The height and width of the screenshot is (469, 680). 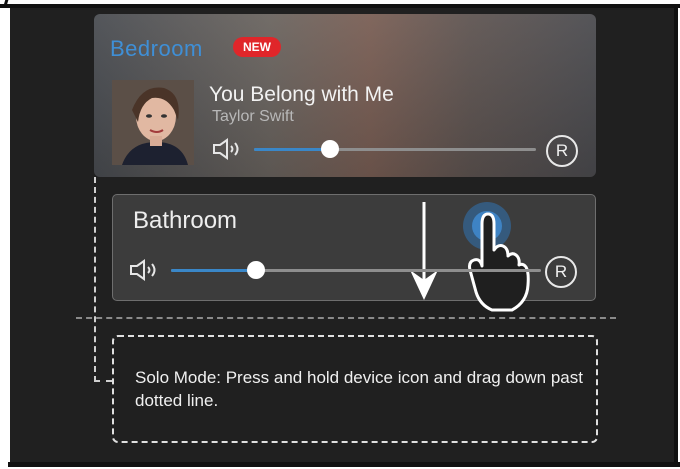 What do you see at coordinates (185, 220) in the screenshot?
I see `bathroom-title: Bathroom` at bounding box center [185, 220].